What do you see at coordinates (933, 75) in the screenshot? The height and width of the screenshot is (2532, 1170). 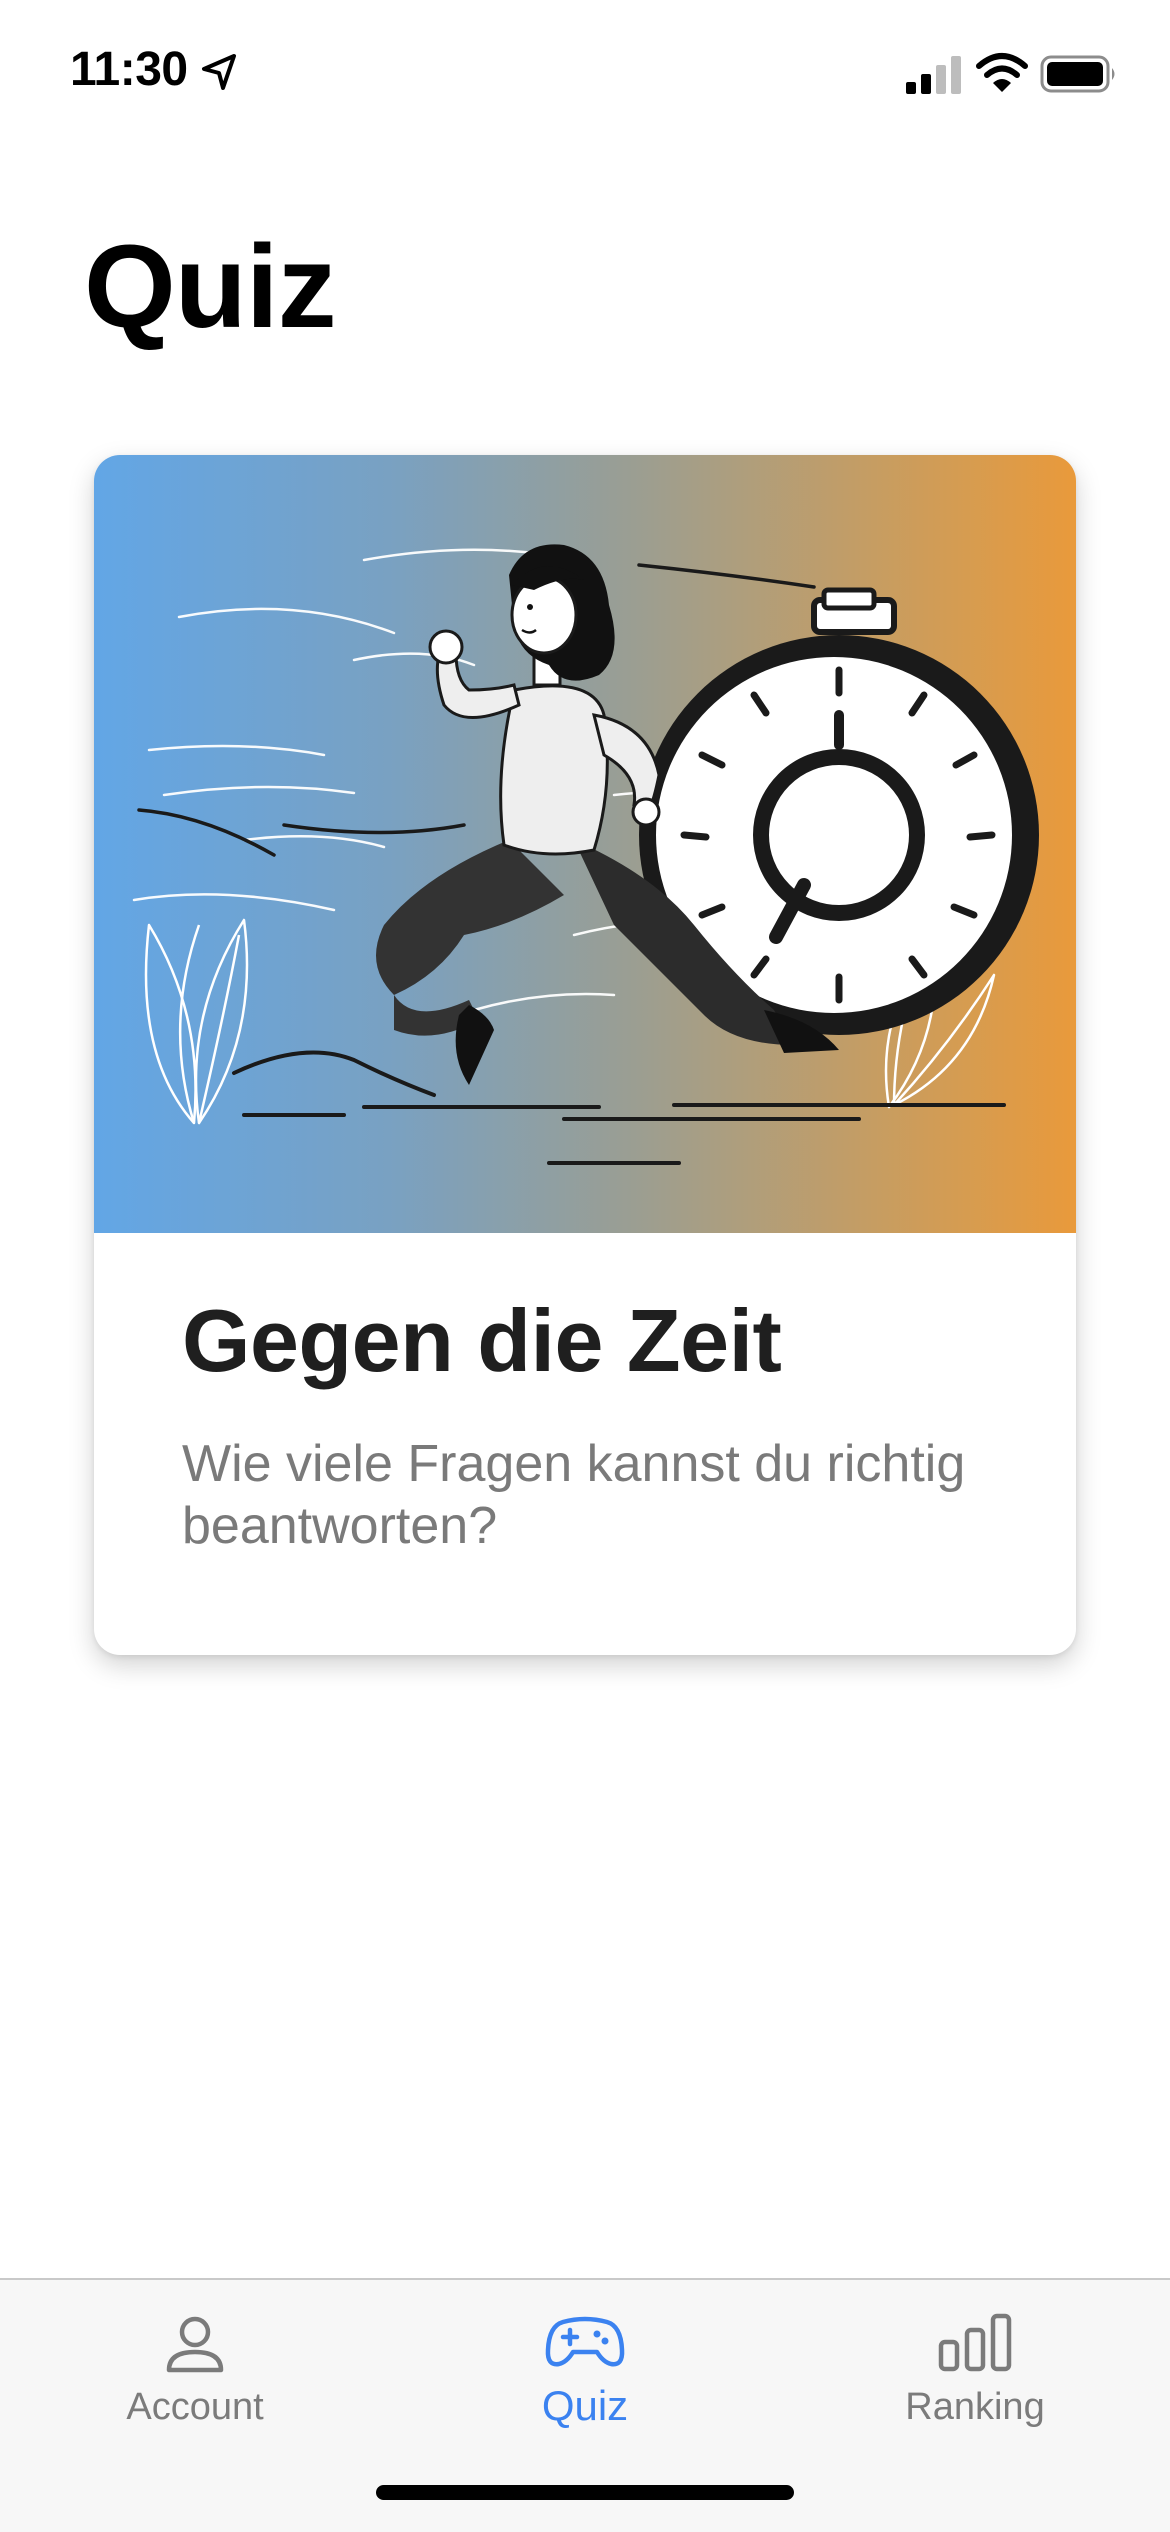 I see `cellular-signal-icon` at bounding box center [933, 75].